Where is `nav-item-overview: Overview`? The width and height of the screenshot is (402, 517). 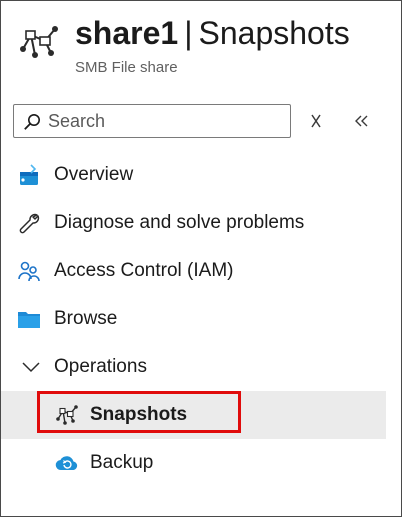
nav-item-overview: Overview is located at coordinates (193, 175).